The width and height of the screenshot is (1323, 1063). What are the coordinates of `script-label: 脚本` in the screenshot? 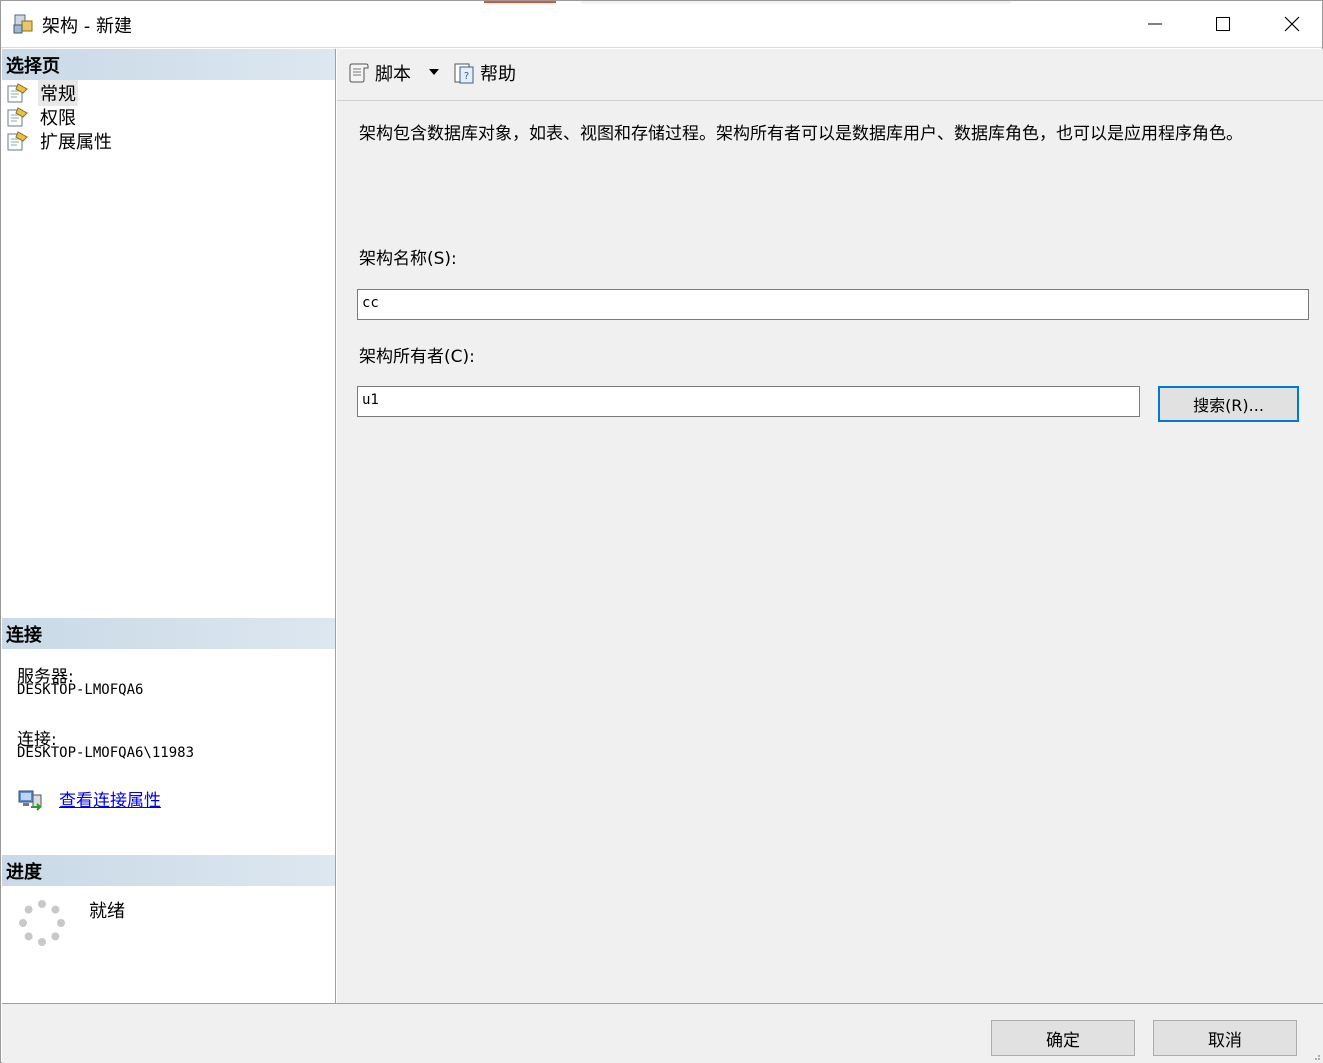 It's located at (393, 74).